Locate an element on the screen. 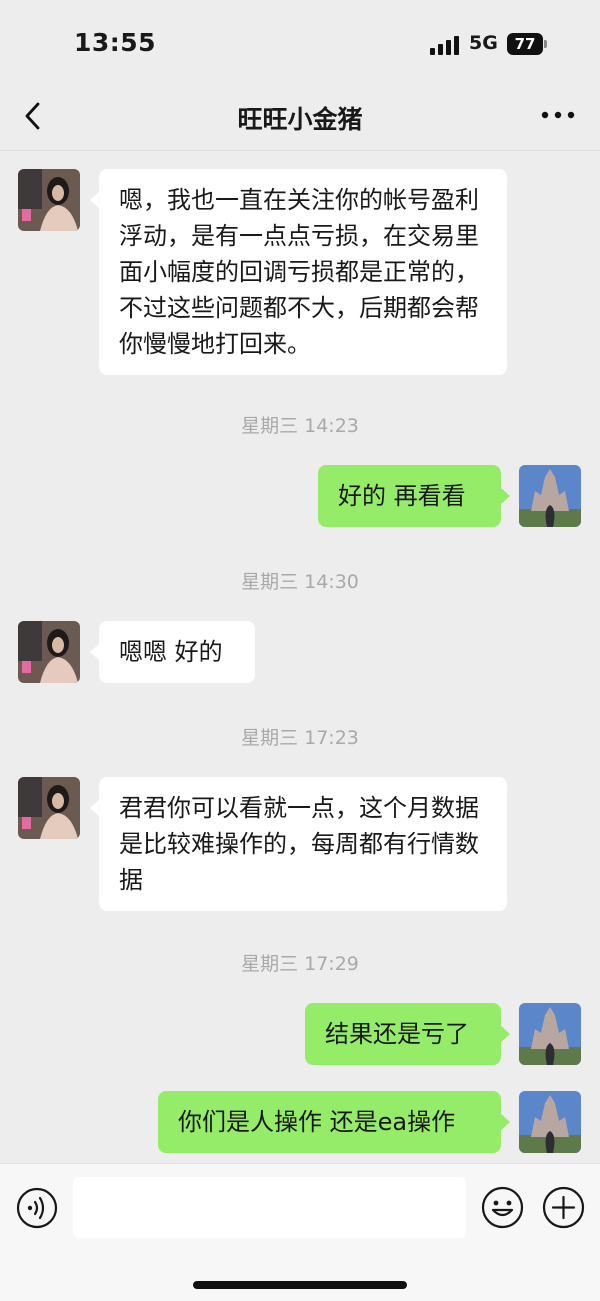 This screenshot has width=600, height=1301. message-bubble-incoming: 嗯嗯 好的 is located at coordinates (172, 652).